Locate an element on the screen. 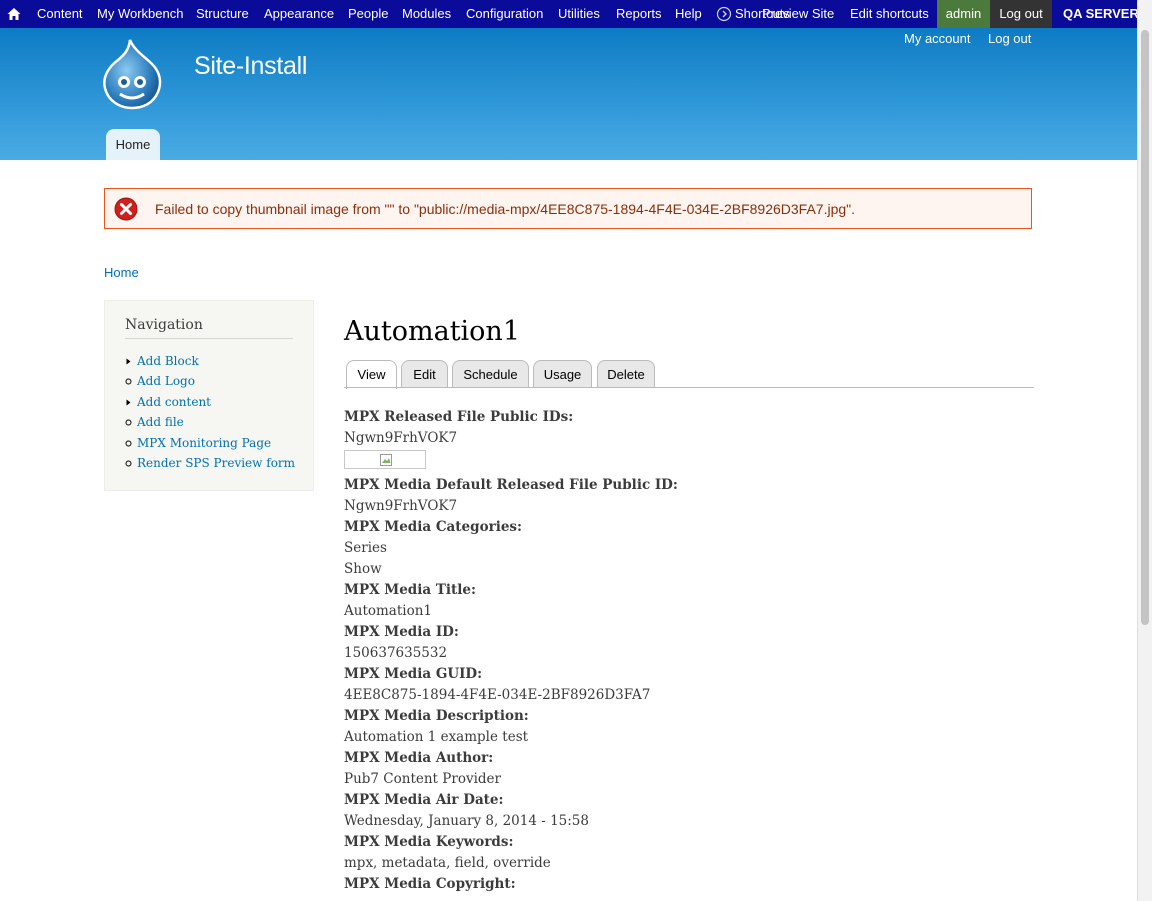 The image size is (1152, 901). nav-item-add-block: Add Block is located at coordinates (168, 361).